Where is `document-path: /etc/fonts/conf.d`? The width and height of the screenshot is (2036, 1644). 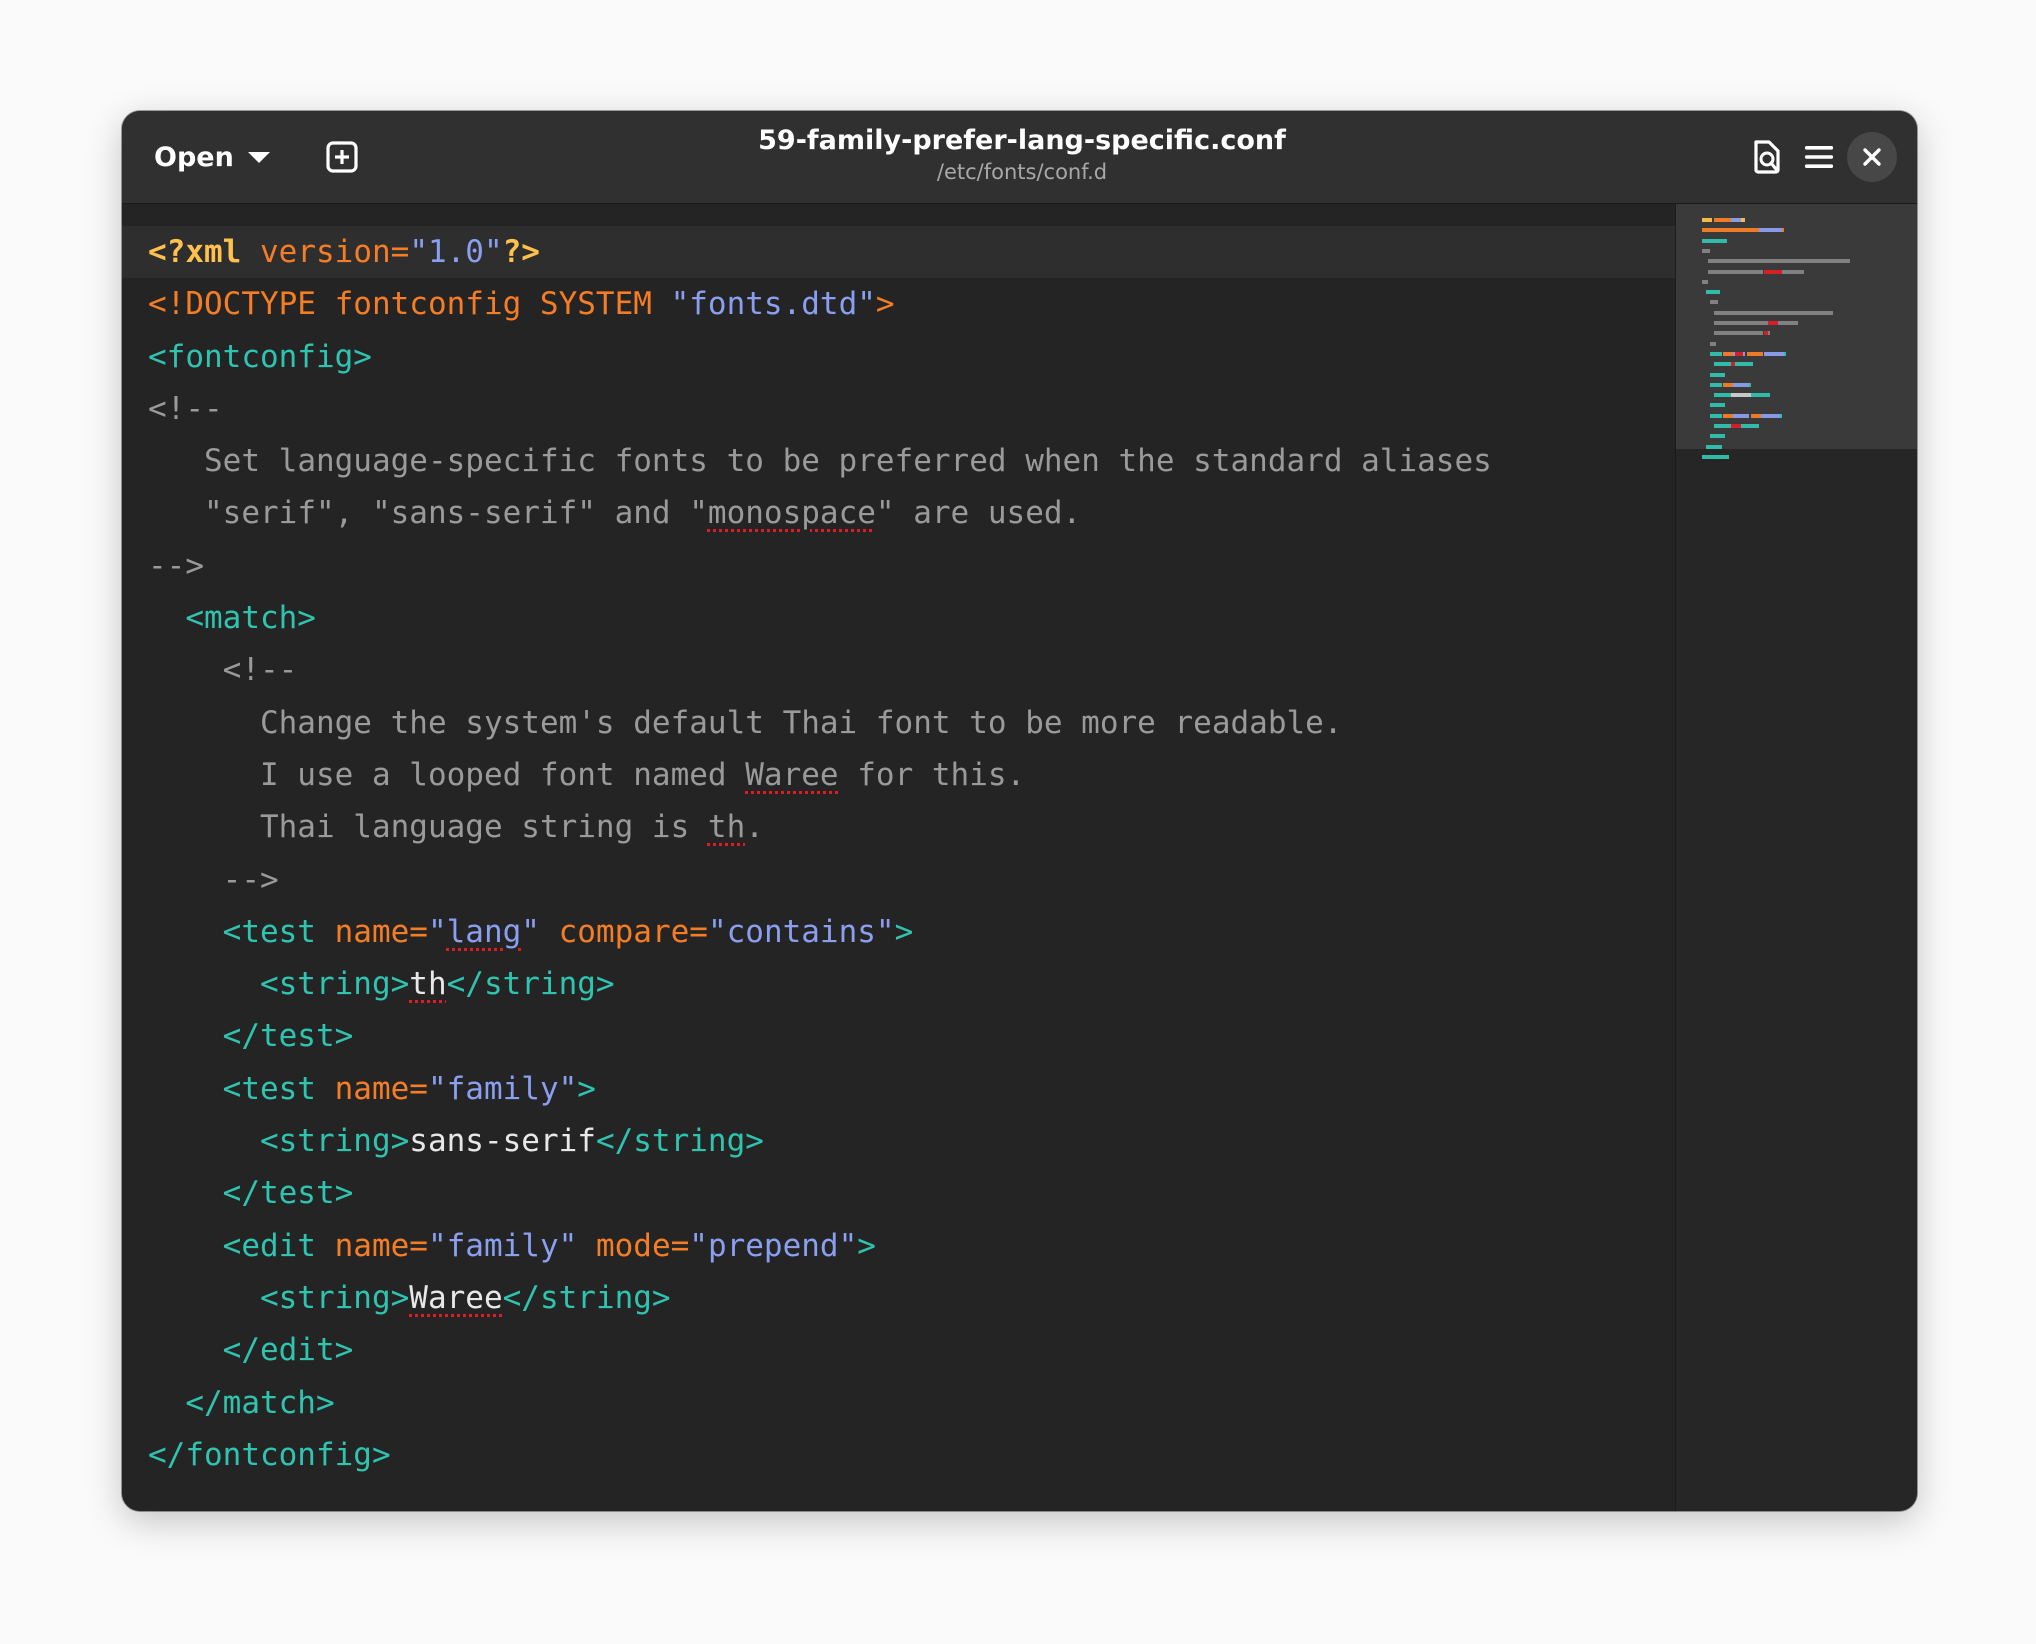
document-path: /etc/fonts/conf.d is located at coordinates (1022, 172).